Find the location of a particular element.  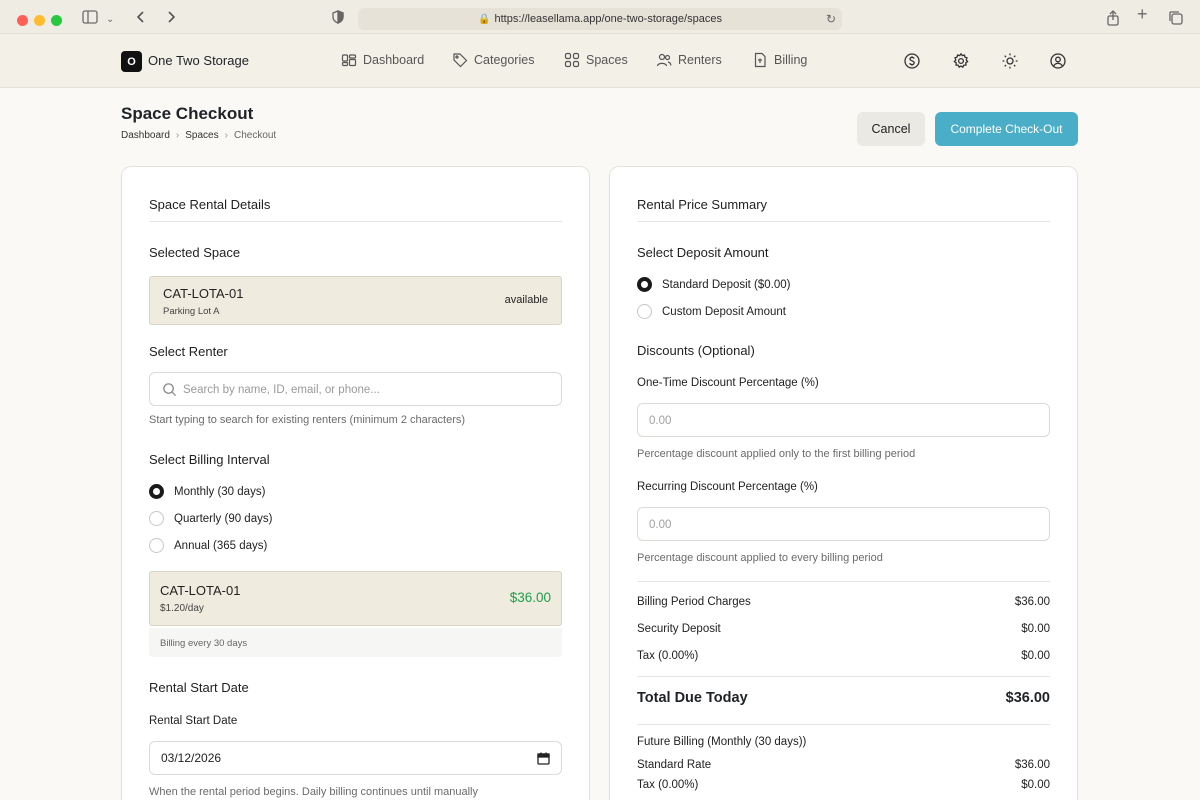

chevron-down-icon: ⌄ is located at coordinates (110, 20).